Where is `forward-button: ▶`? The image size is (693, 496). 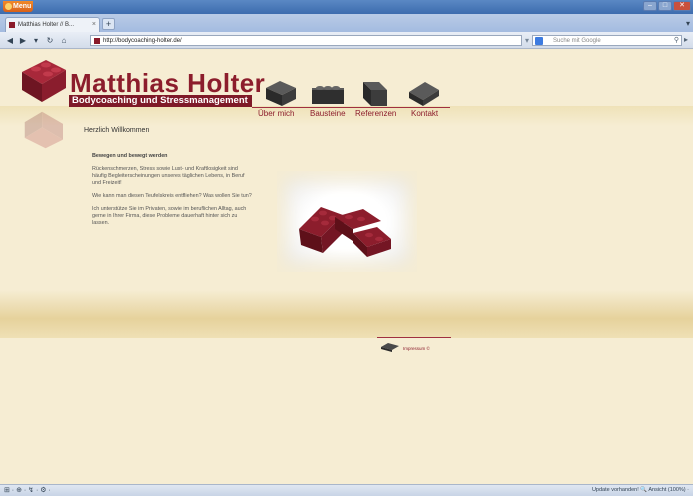 forward-button: ▶ is located at coordinates (23, 40).